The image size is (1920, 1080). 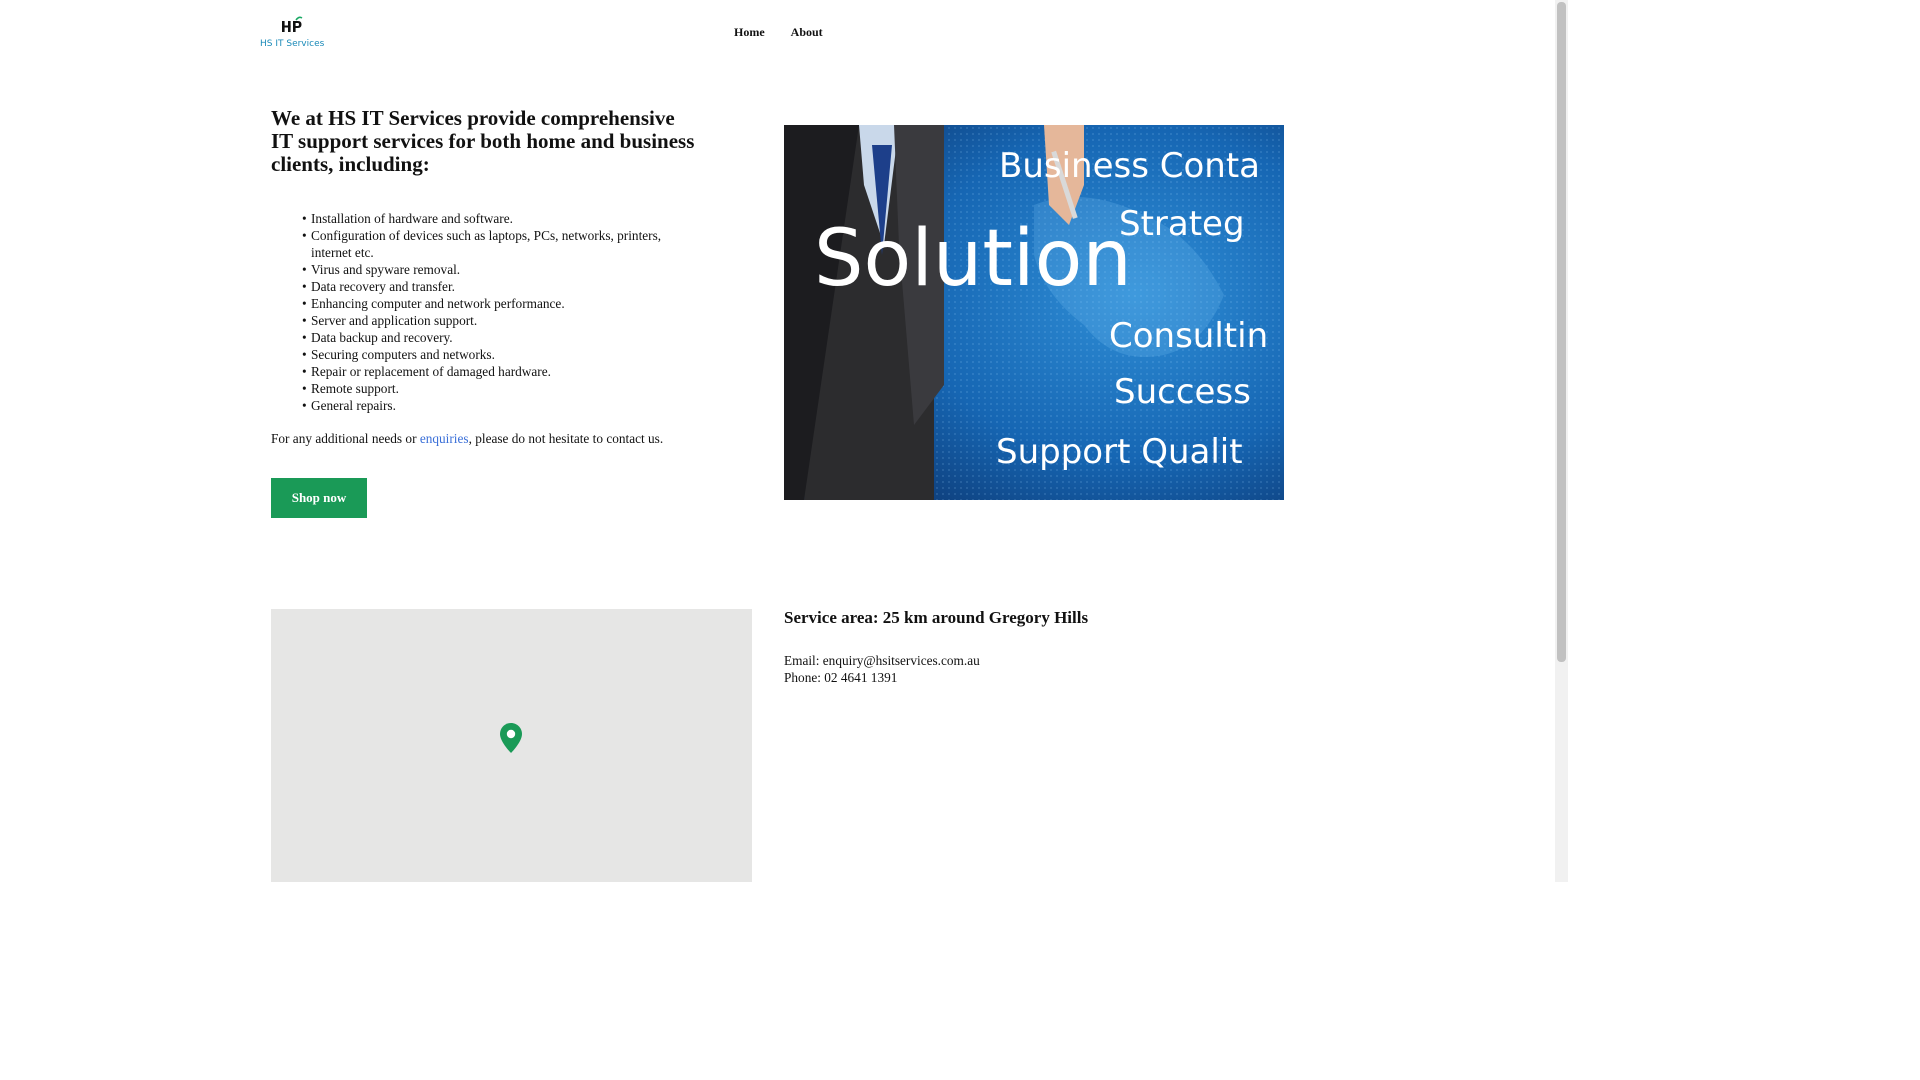 I want to click on list-item: General repairs., so click(x=492, y=405).